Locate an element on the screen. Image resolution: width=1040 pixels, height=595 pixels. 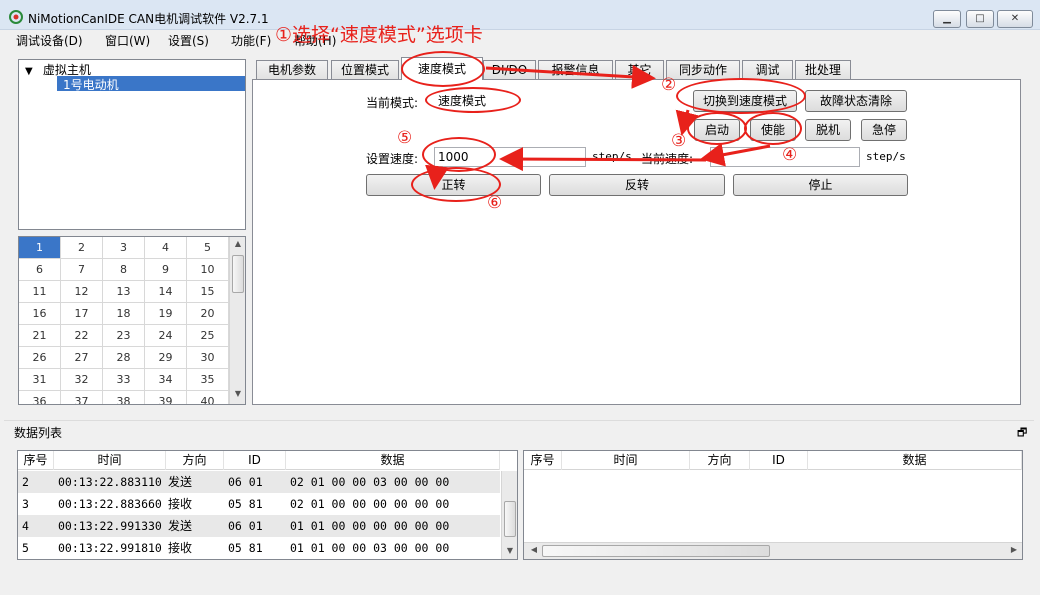
grid-cell: 12 is located at coordinates (82, 292).